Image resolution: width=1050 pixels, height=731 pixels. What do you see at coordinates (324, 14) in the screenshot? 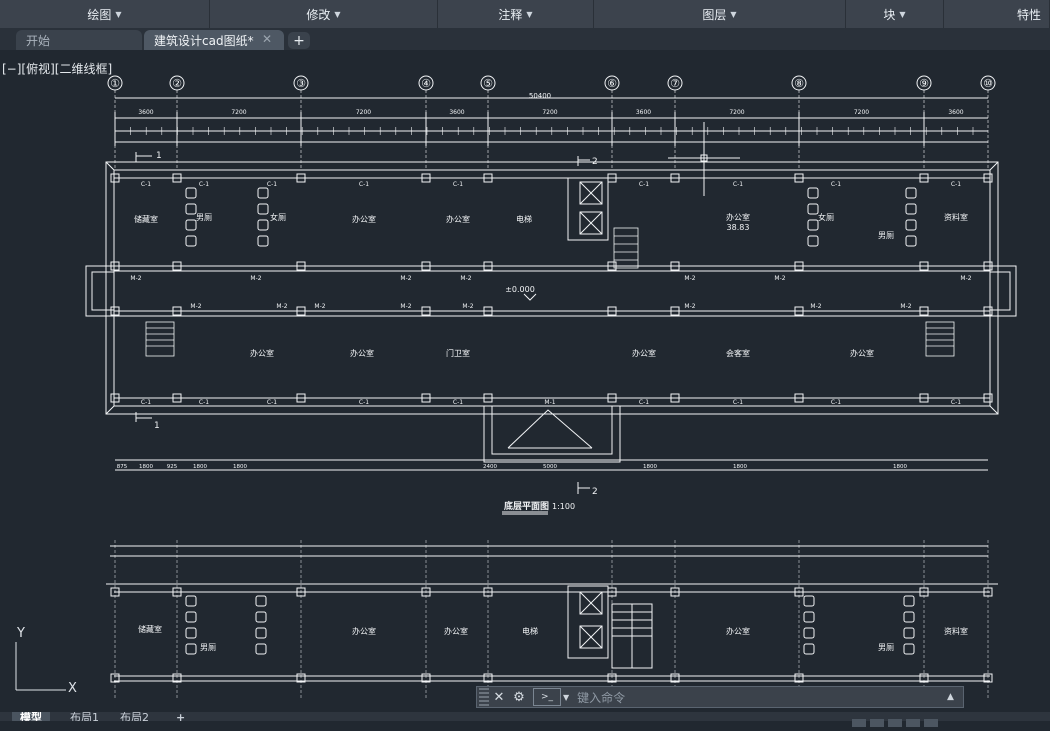
I see `modify-panel-button: 修改 ▼` at bounding box center [324, 14].